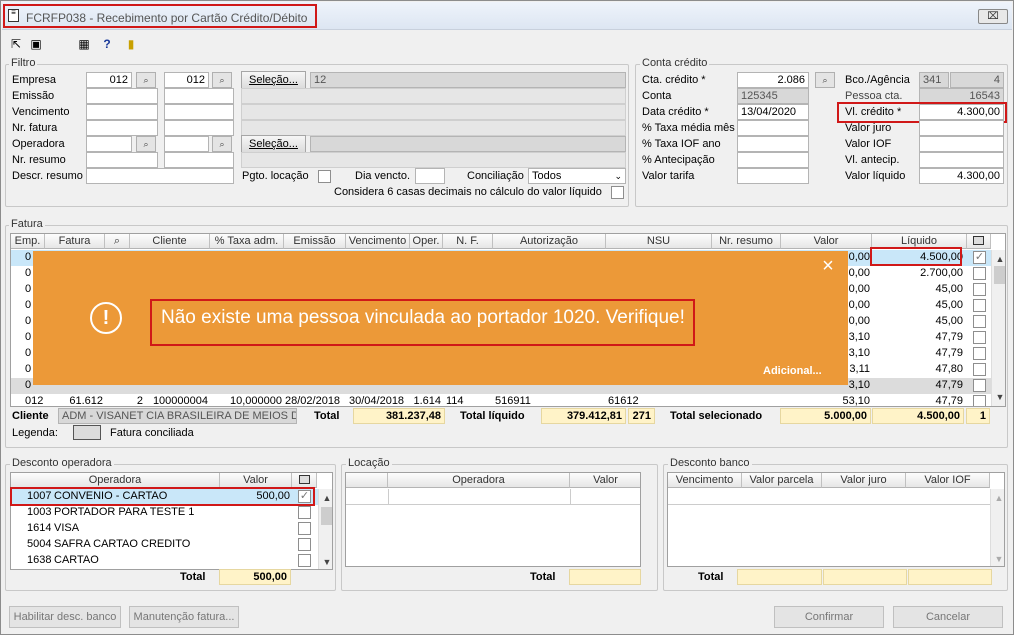  I want to click on vencimento-from-input, so click(122, 112).